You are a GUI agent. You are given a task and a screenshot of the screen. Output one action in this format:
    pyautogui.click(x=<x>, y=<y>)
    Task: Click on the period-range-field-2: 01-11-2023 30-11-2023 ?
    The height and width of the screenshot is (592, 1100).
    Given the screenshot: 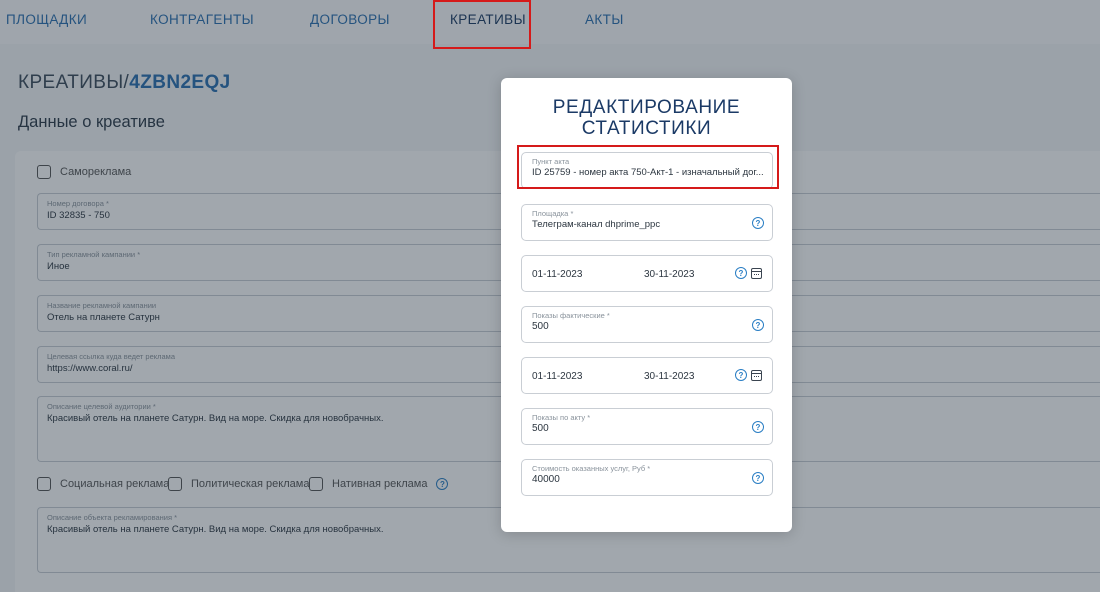 What is the action you would take?
    pyautogui.click(x=647, y=375)
    